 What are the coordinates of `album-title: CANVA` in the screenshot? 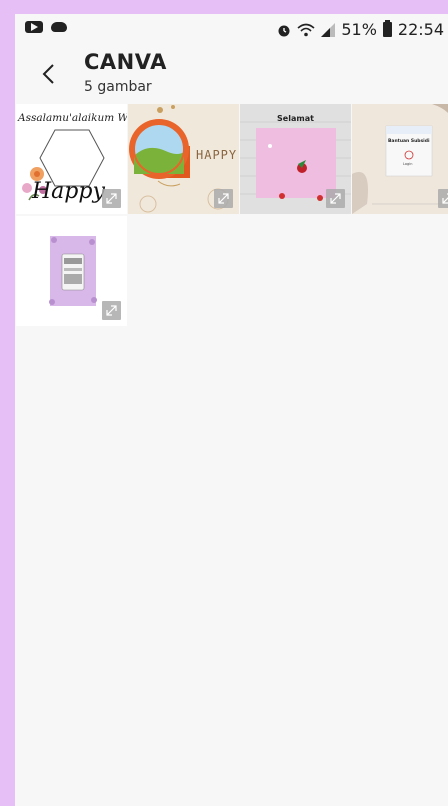 It's located at (125, 62).